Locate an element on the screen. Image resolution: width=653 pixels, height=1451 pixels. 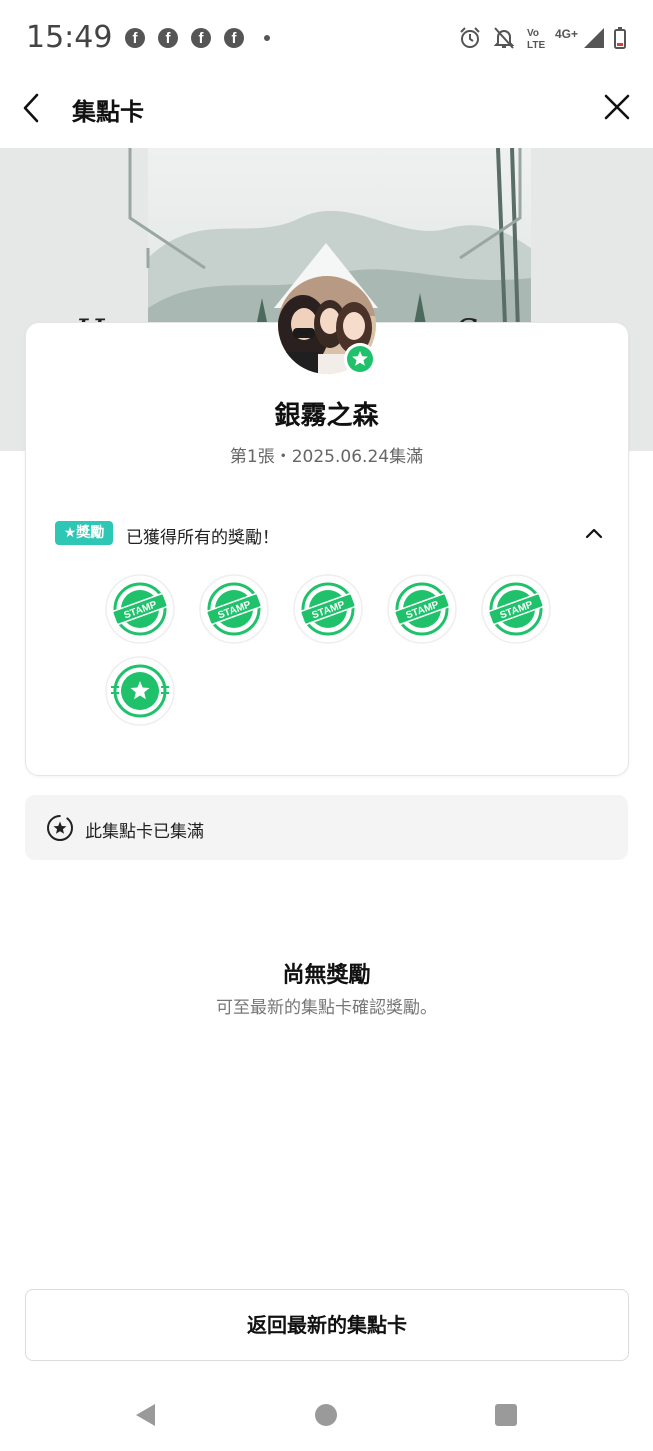
close-icon is located at coordinates (617, 107).